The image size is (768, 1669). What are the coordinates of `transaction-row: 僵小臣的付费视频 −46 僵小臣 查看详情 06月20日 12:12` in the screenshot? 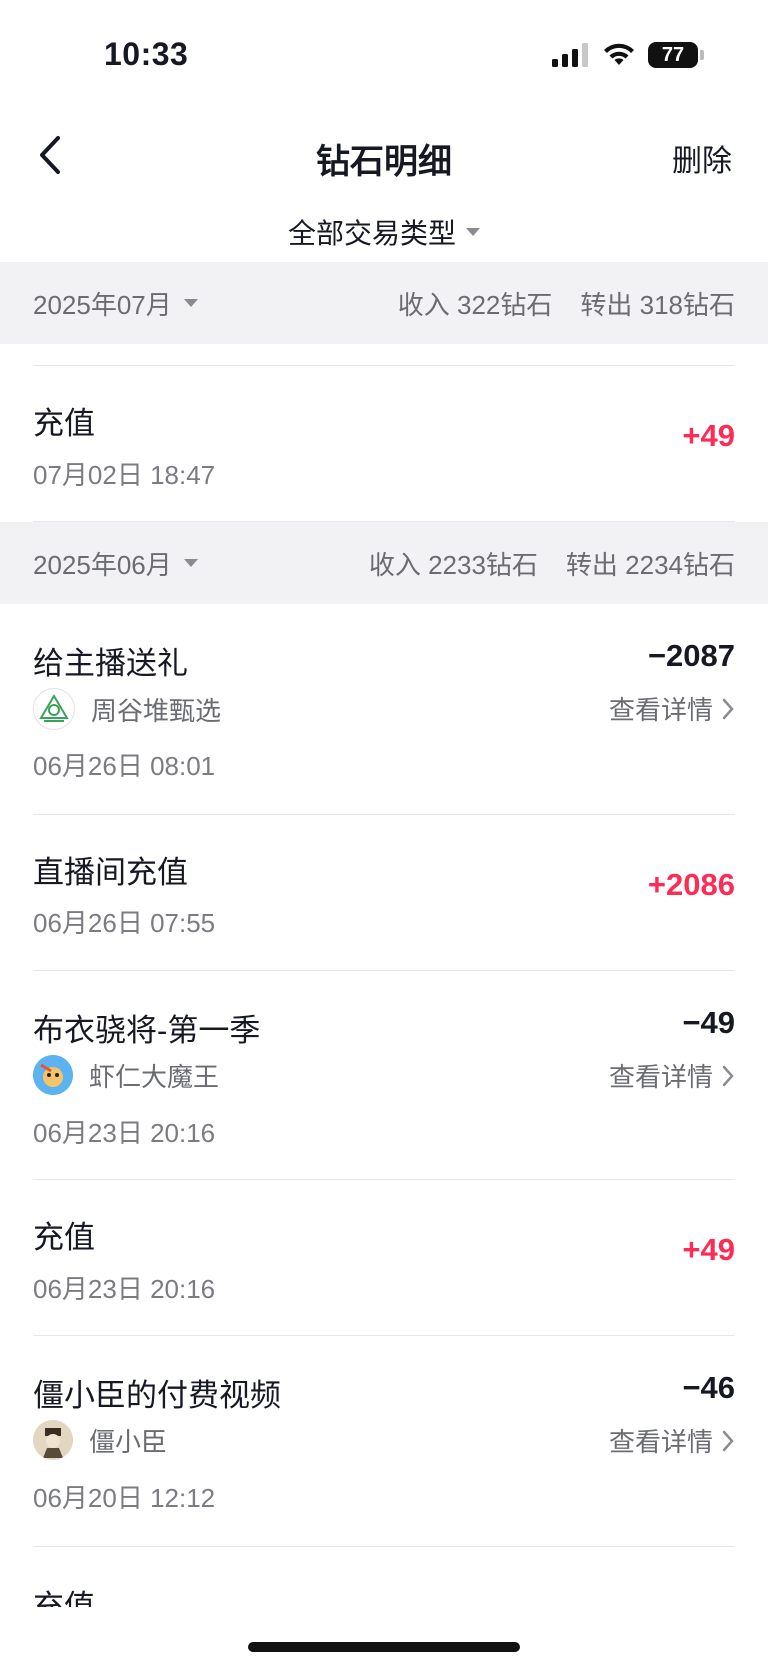 It's located at (384, 1441).